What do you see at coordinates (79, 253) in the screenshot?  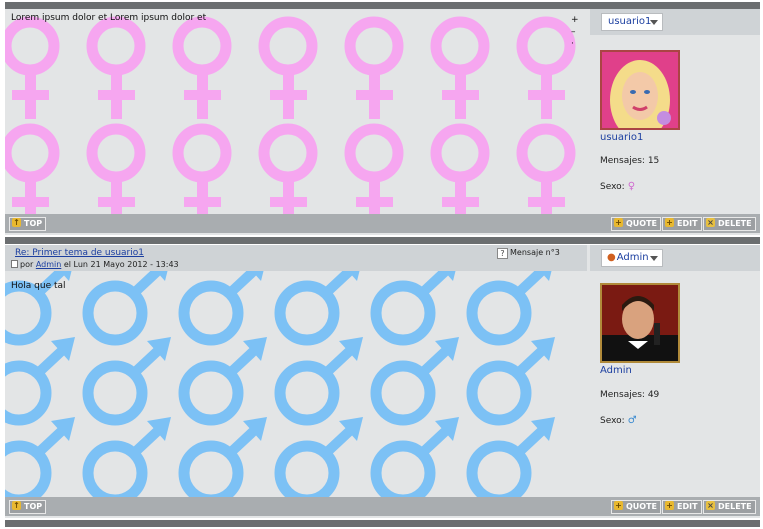 I see `post-title-link: Re: Primer tema de usuario1` at bounding box center [79, 253].